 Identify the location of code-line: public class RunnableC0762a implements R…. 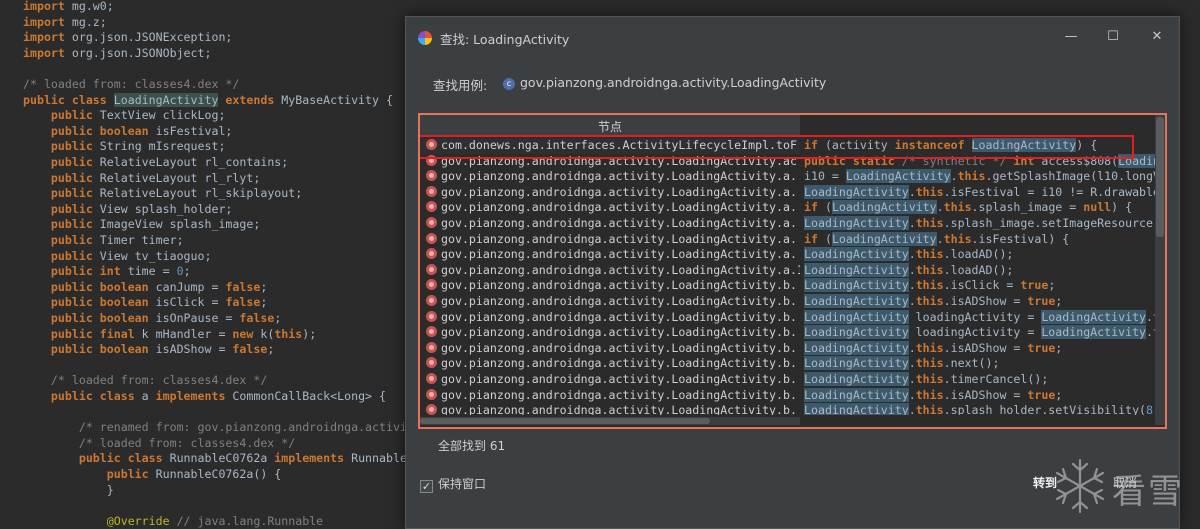
(215, 459).